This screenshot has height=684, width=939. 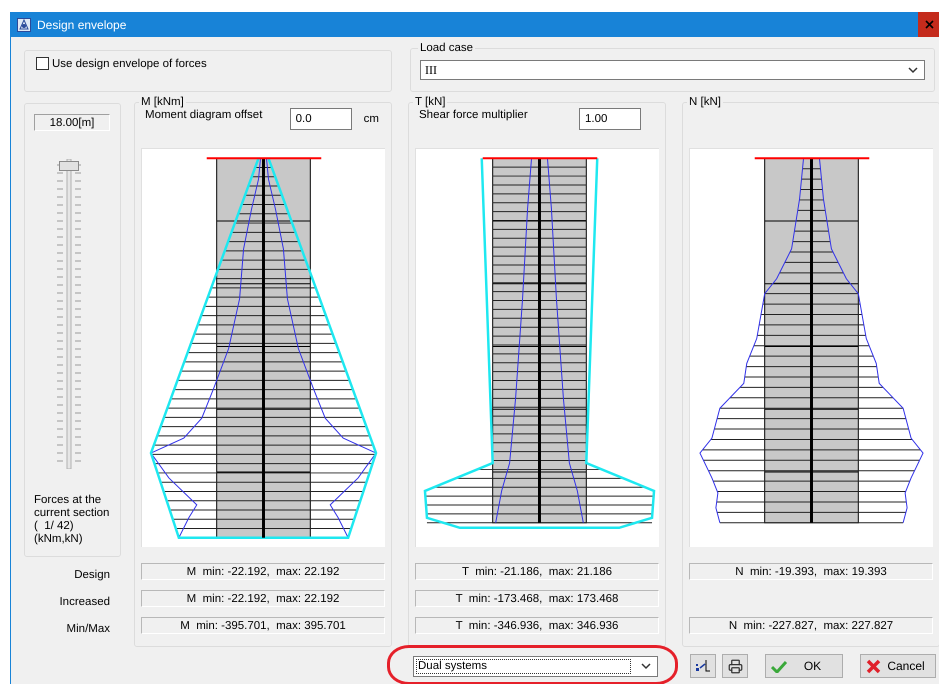 What do you see at coordinates (537, 598) in the screenshot?
I see `result-field: T min: -173.468, max: 173.468` at bounding box center [537, 598].